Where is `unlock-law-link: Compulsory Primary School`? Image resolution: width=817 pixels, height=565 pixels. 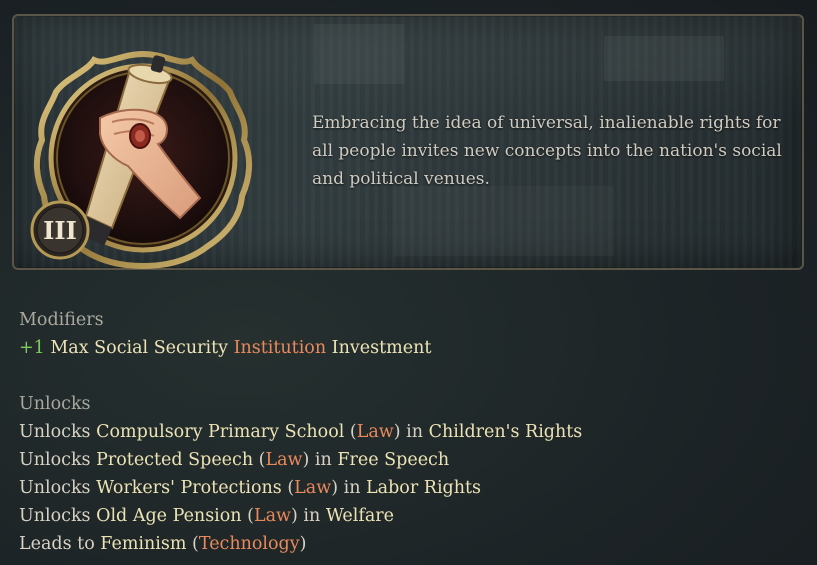
unlock-law-link: Compulsory Primary School is located at coordinates (220, 432).